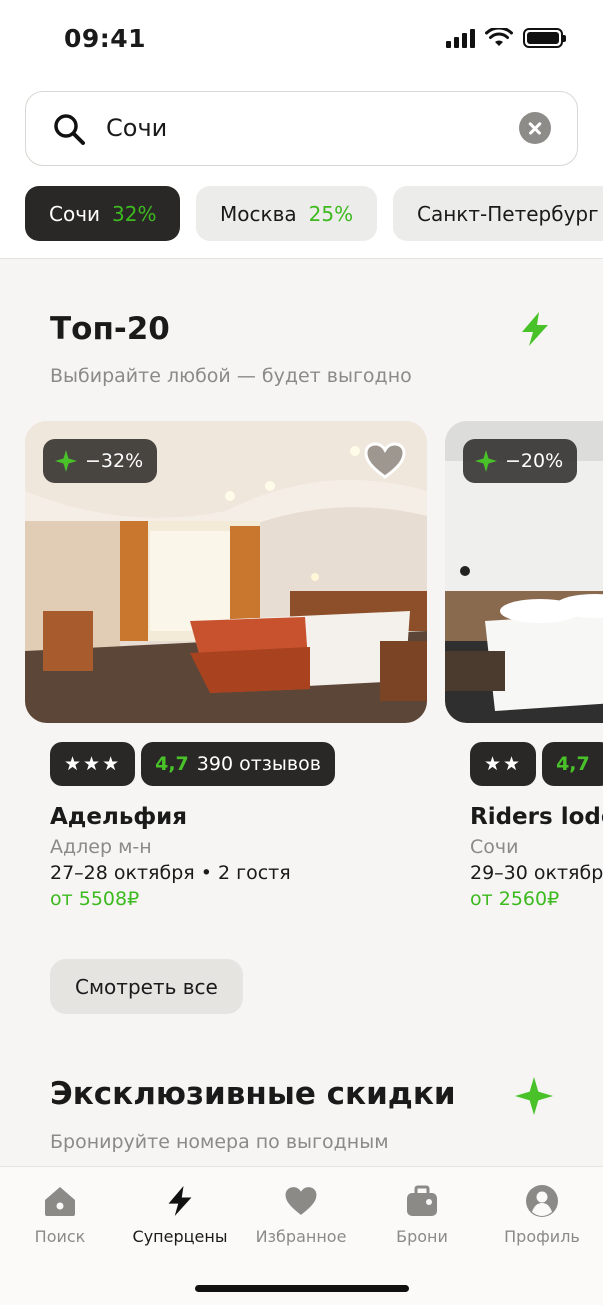 Image resolution: width=603 pixels, height=1305 pixels. What do you see at coordinates (170, 873) in the screenshot?
I see `hotel-dates: 27–28 октября • 2 гостя` at bounding box center [170, 873].